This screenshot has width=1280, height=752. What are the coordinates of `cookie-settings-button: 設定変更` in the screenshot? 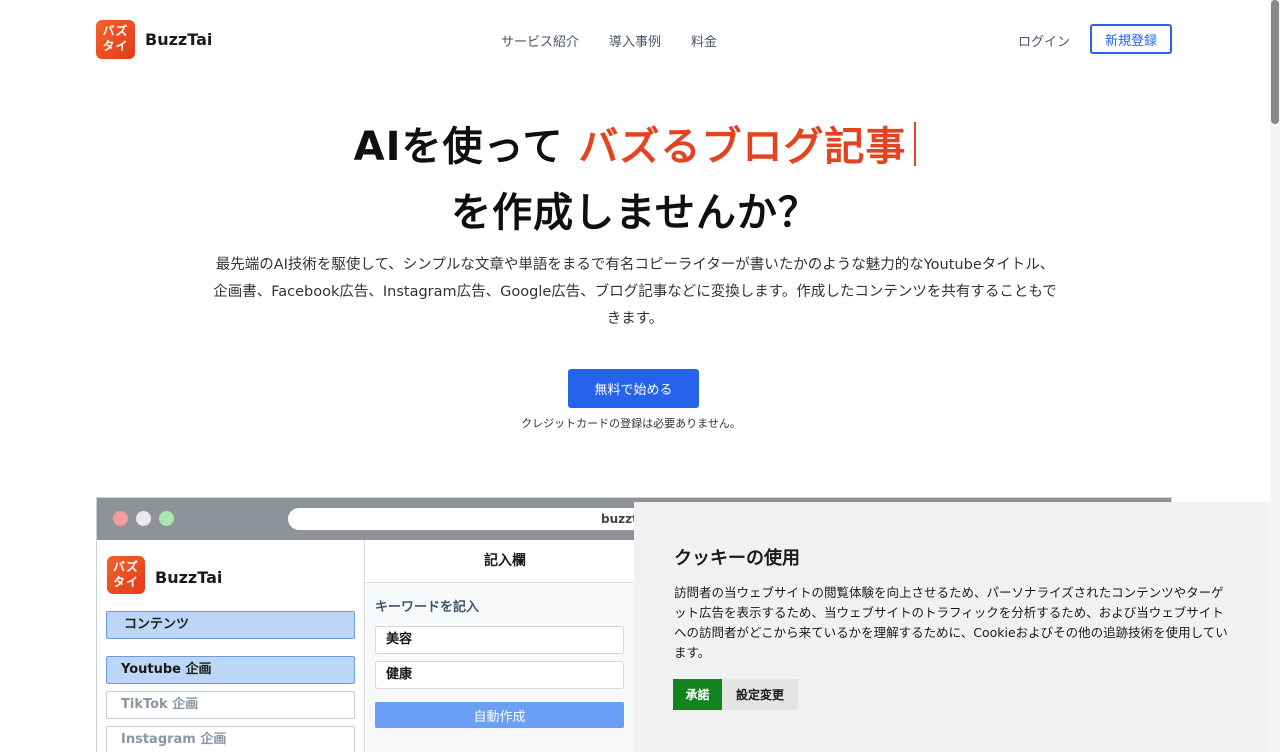 It's located at (760, 694).